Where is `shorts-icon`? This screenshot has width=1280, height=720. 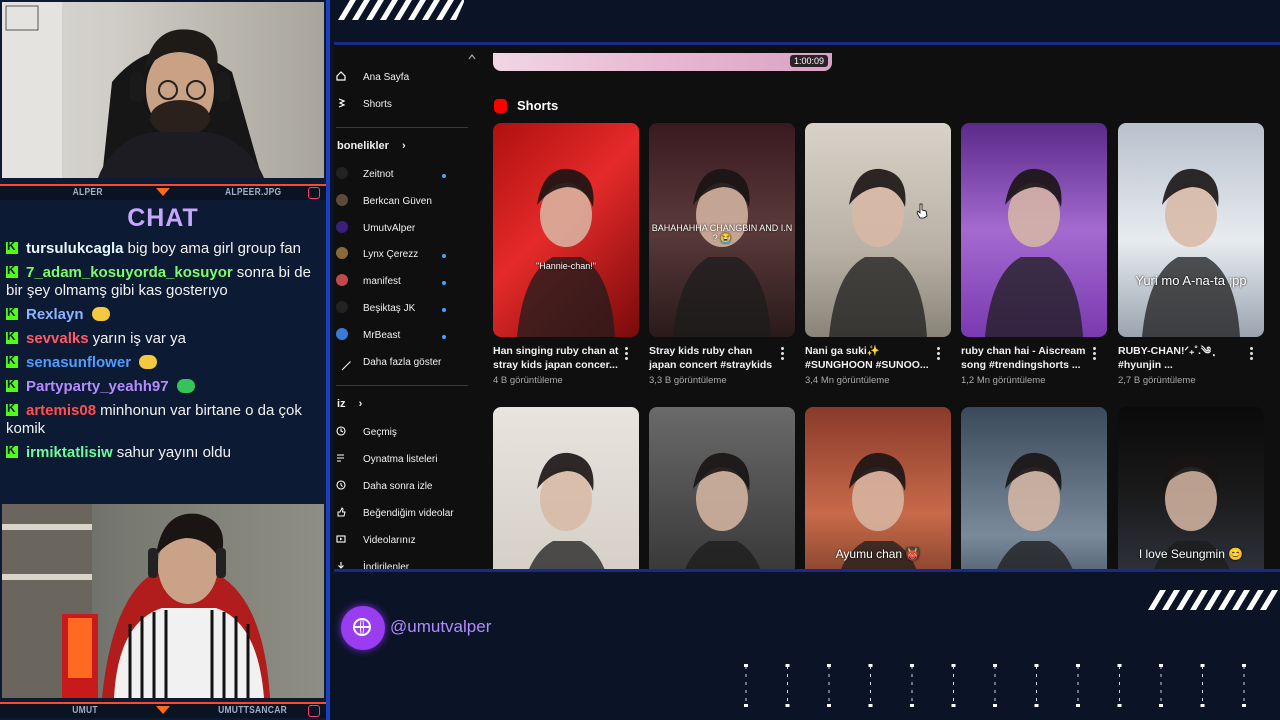 shorts-icon is located at coordinates (342, 103).